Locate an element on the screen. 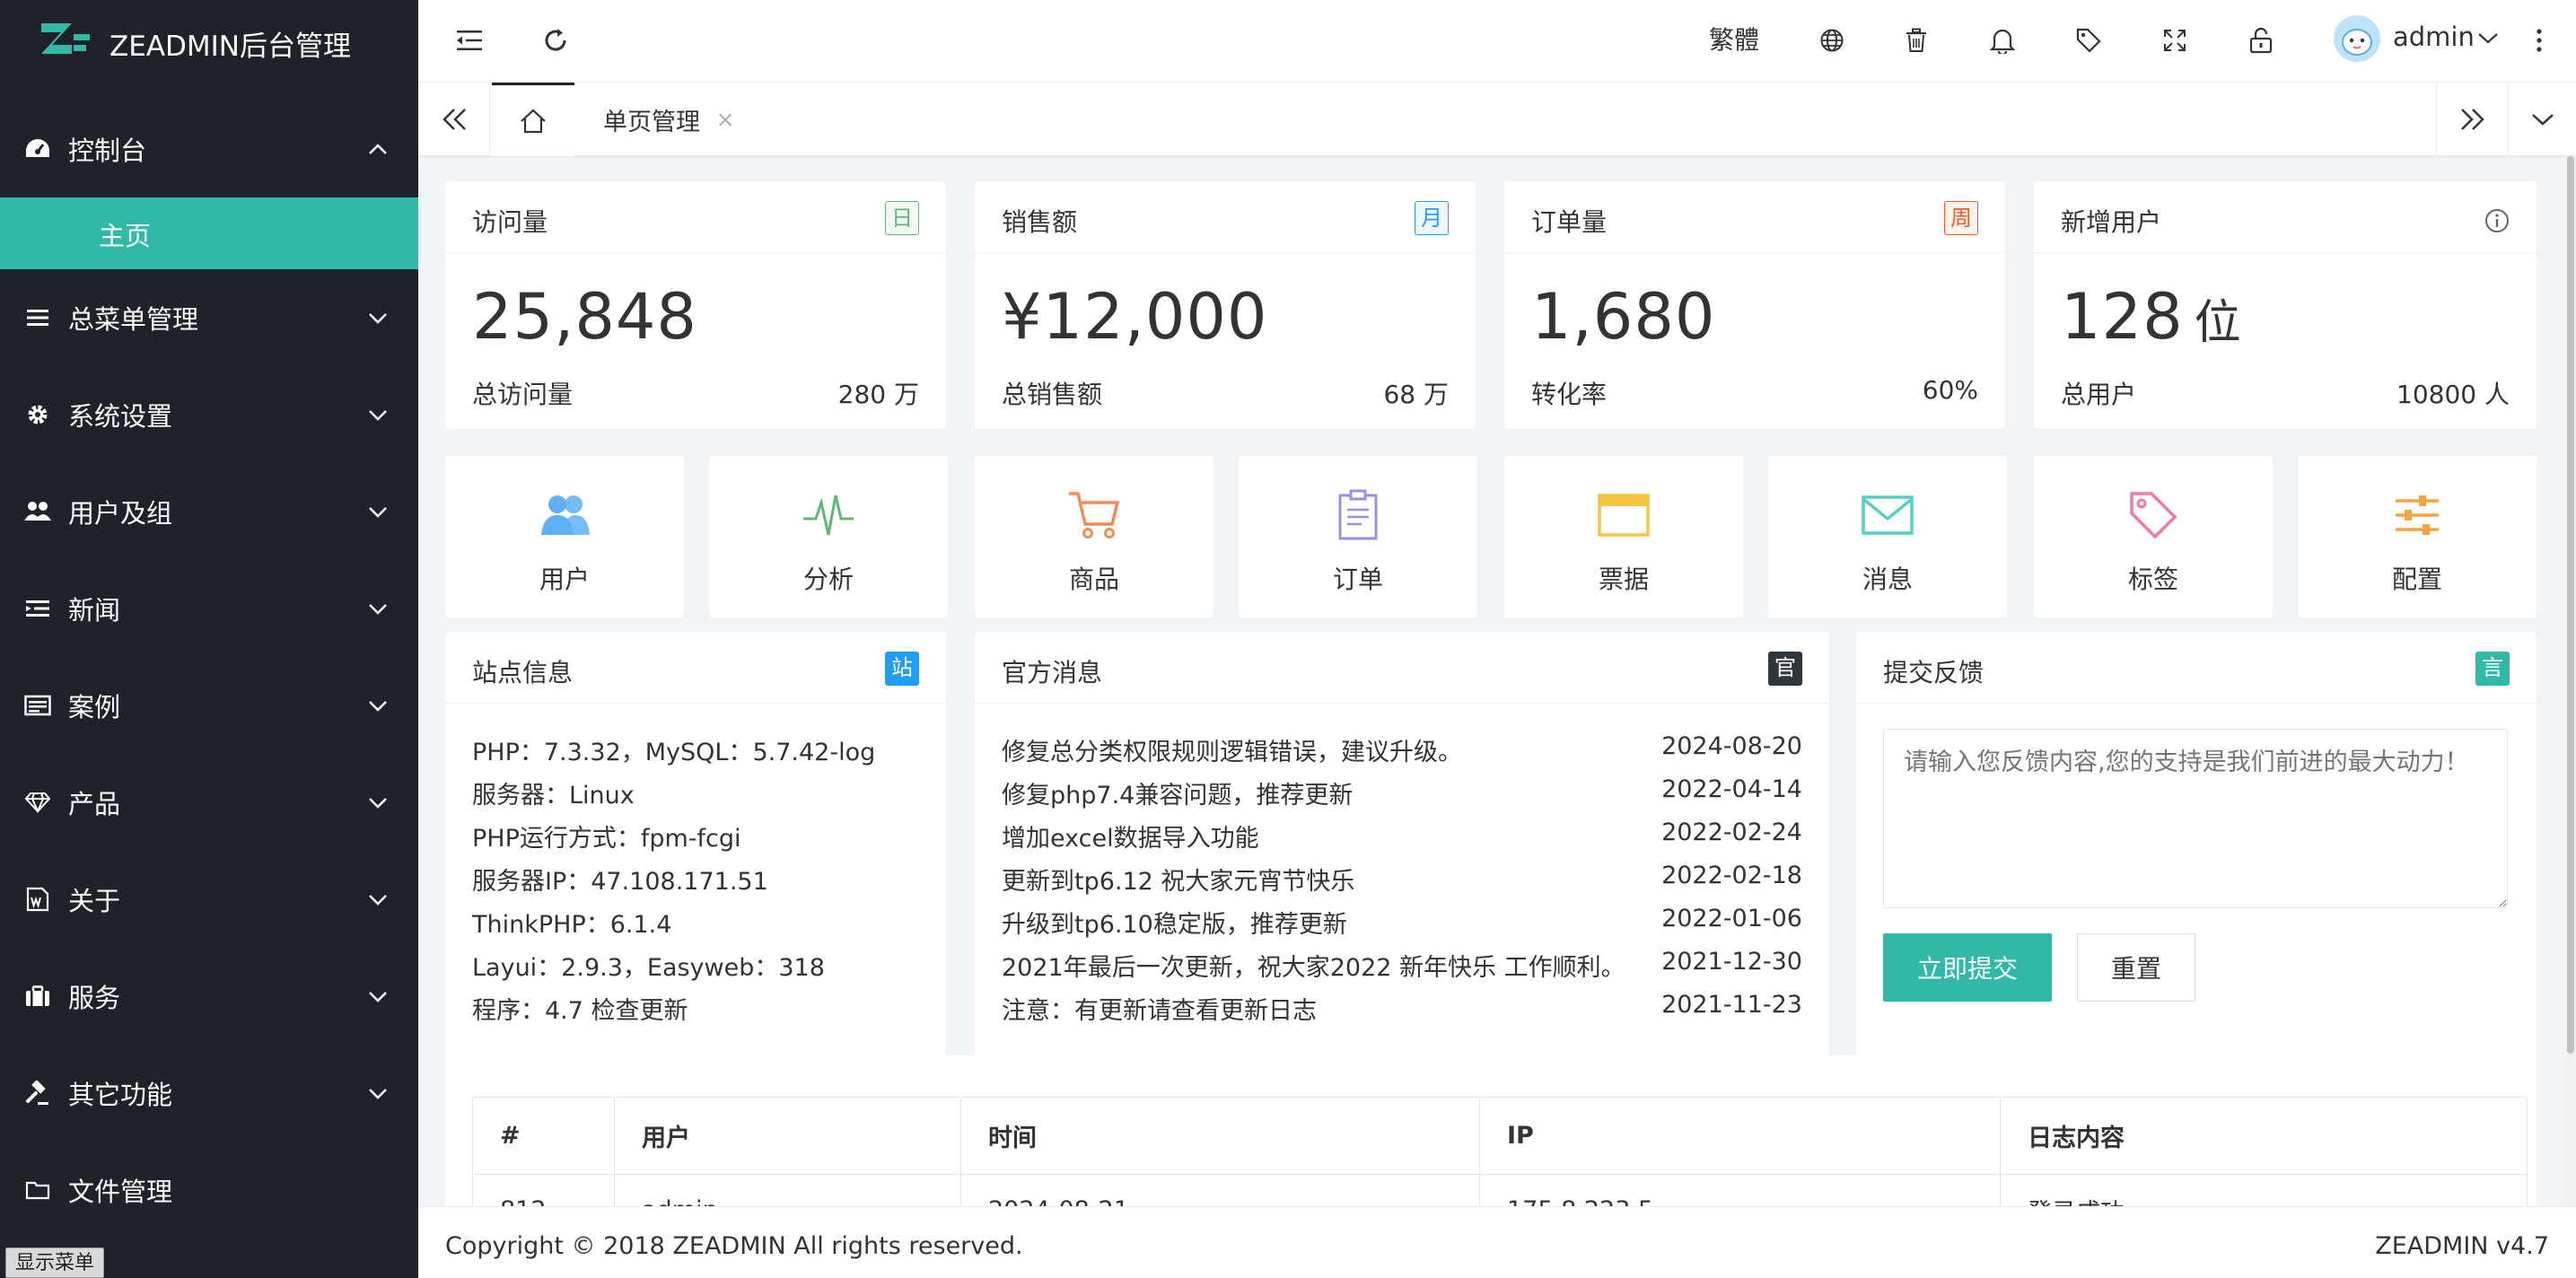  list-icon is located at coordinates (37, 318).